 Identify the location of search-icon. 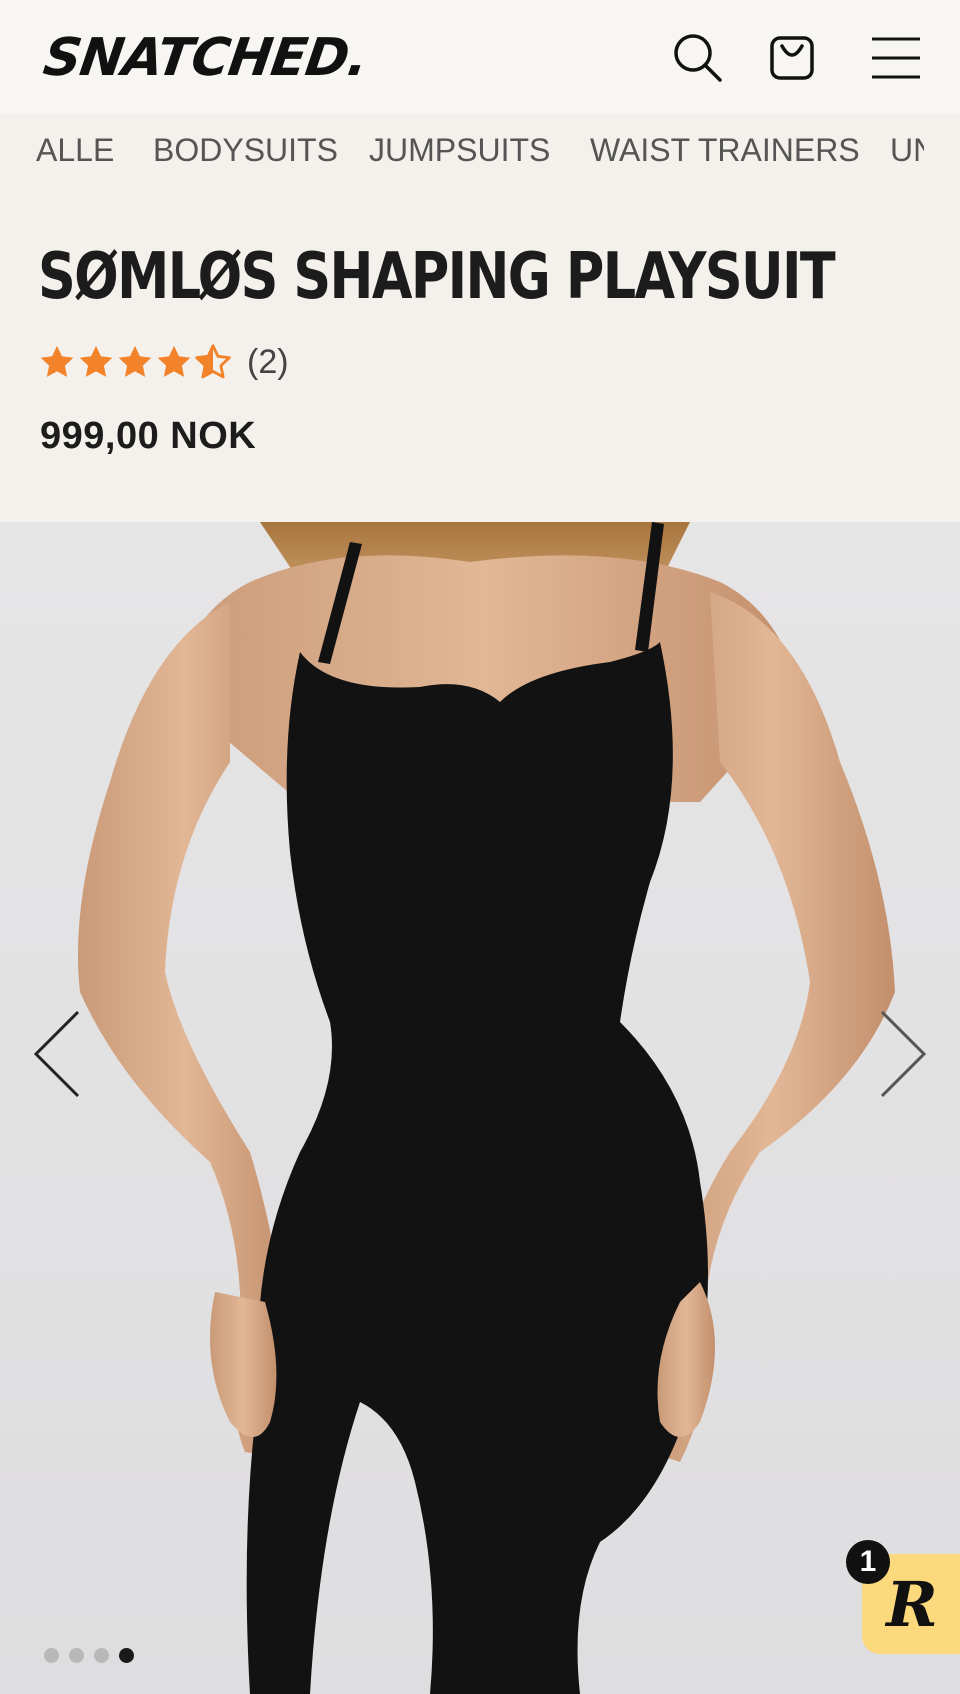
(698, 58).